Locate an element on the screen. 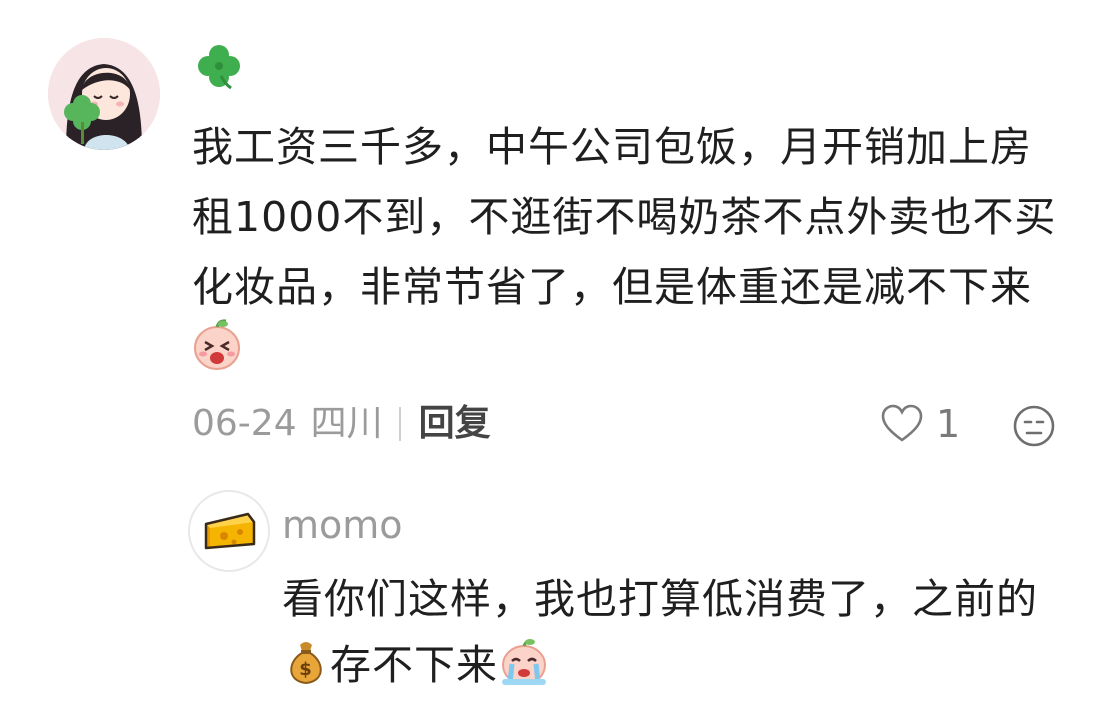 This screenshot has height=706, width=1120. reply-username: momo is located at coordinates (342, 525).